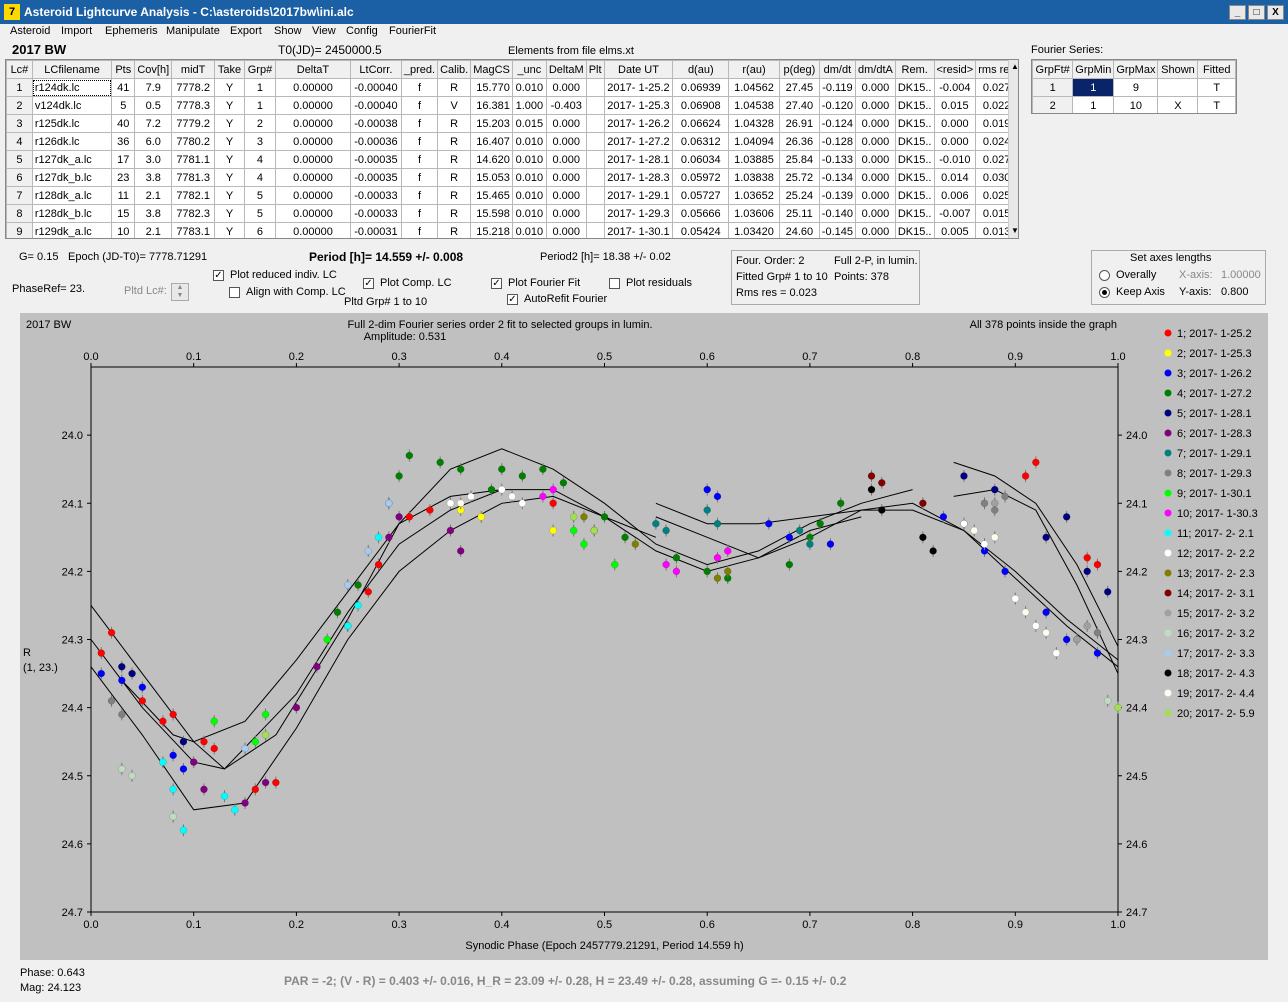  What do you see at coordinates (1256, 12) in the screenshot?
I see `maximize-button: □` at bounding box center [1256, 12].